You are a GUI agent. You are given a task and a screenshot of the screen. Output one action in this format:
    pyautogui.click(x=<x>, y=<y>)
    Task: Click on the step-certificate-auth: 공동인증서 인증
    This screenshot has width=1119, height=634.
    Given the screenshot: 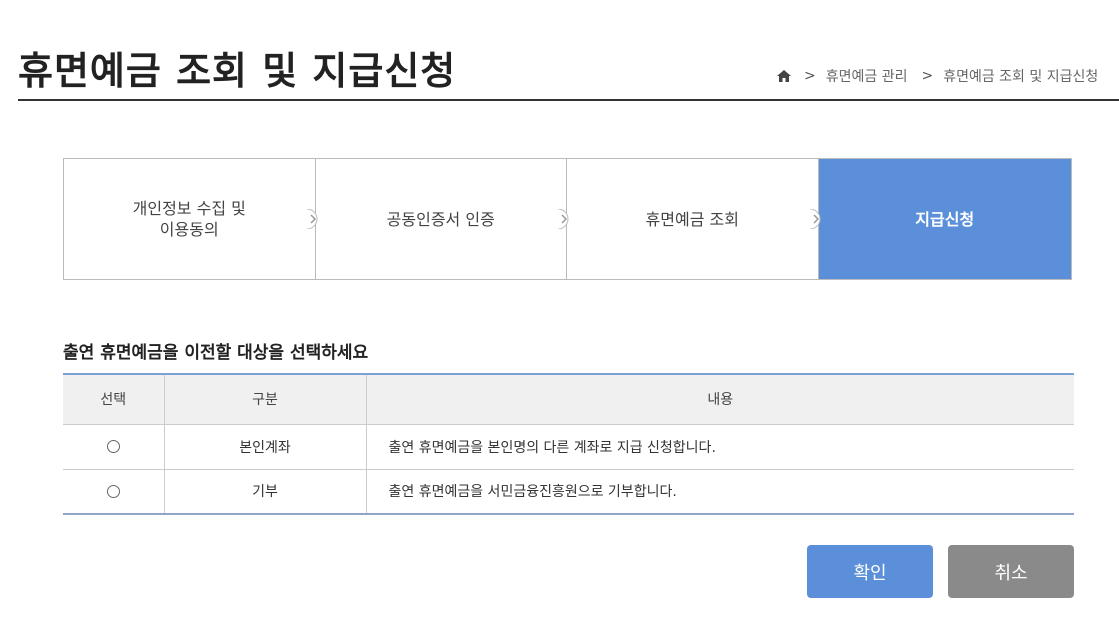 What is the action you would take?
    pyautogui.click(x=442, y=219)
    